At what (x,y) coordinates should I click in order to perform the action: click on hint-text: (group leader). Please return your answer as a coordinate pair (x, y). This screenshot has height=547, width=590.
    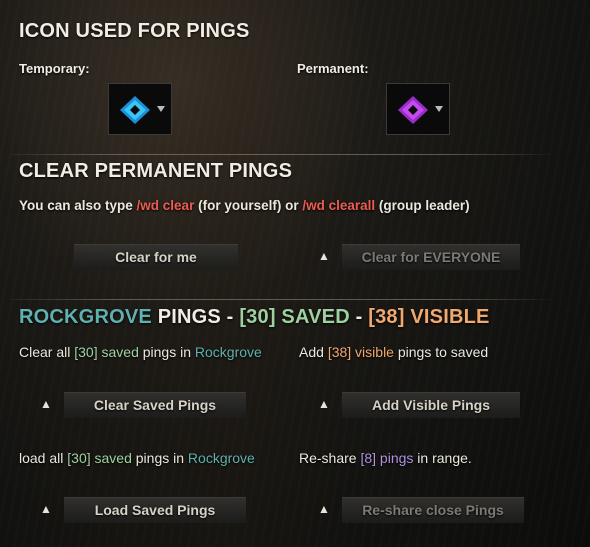
    Looking at the image, I should click on (422, 205).